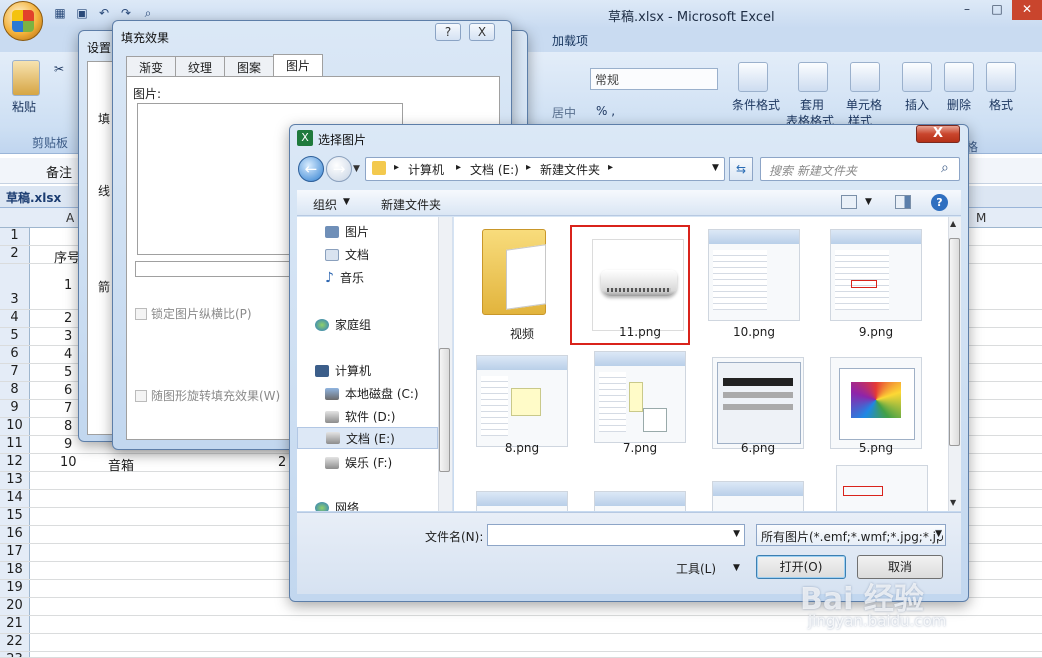 Image resolution: width=1042 pixels, height=658 pixels. What do you see at coordinates (68, 426) in the screenshot?
I see `cell: 8` at bounding box center [68, 426].